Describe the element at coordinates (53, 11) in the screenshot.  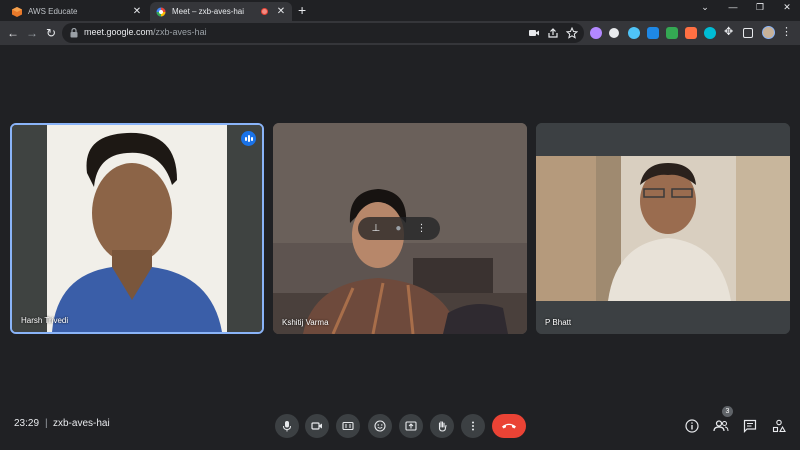
I see `tab-label: AWS Educate` at that location.